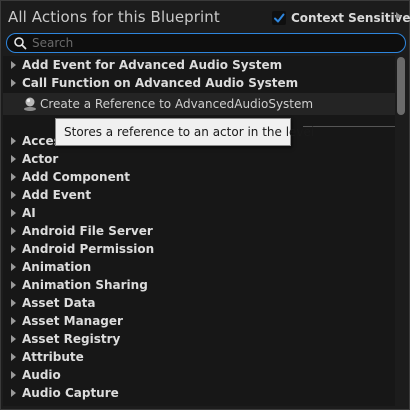 Image resolution: width=410 pixels, height=410 pixels. What do you see at coordinates (30, 104) in the screenshot?
I see `actor-reference-icon` at bounding box center [30, 104].